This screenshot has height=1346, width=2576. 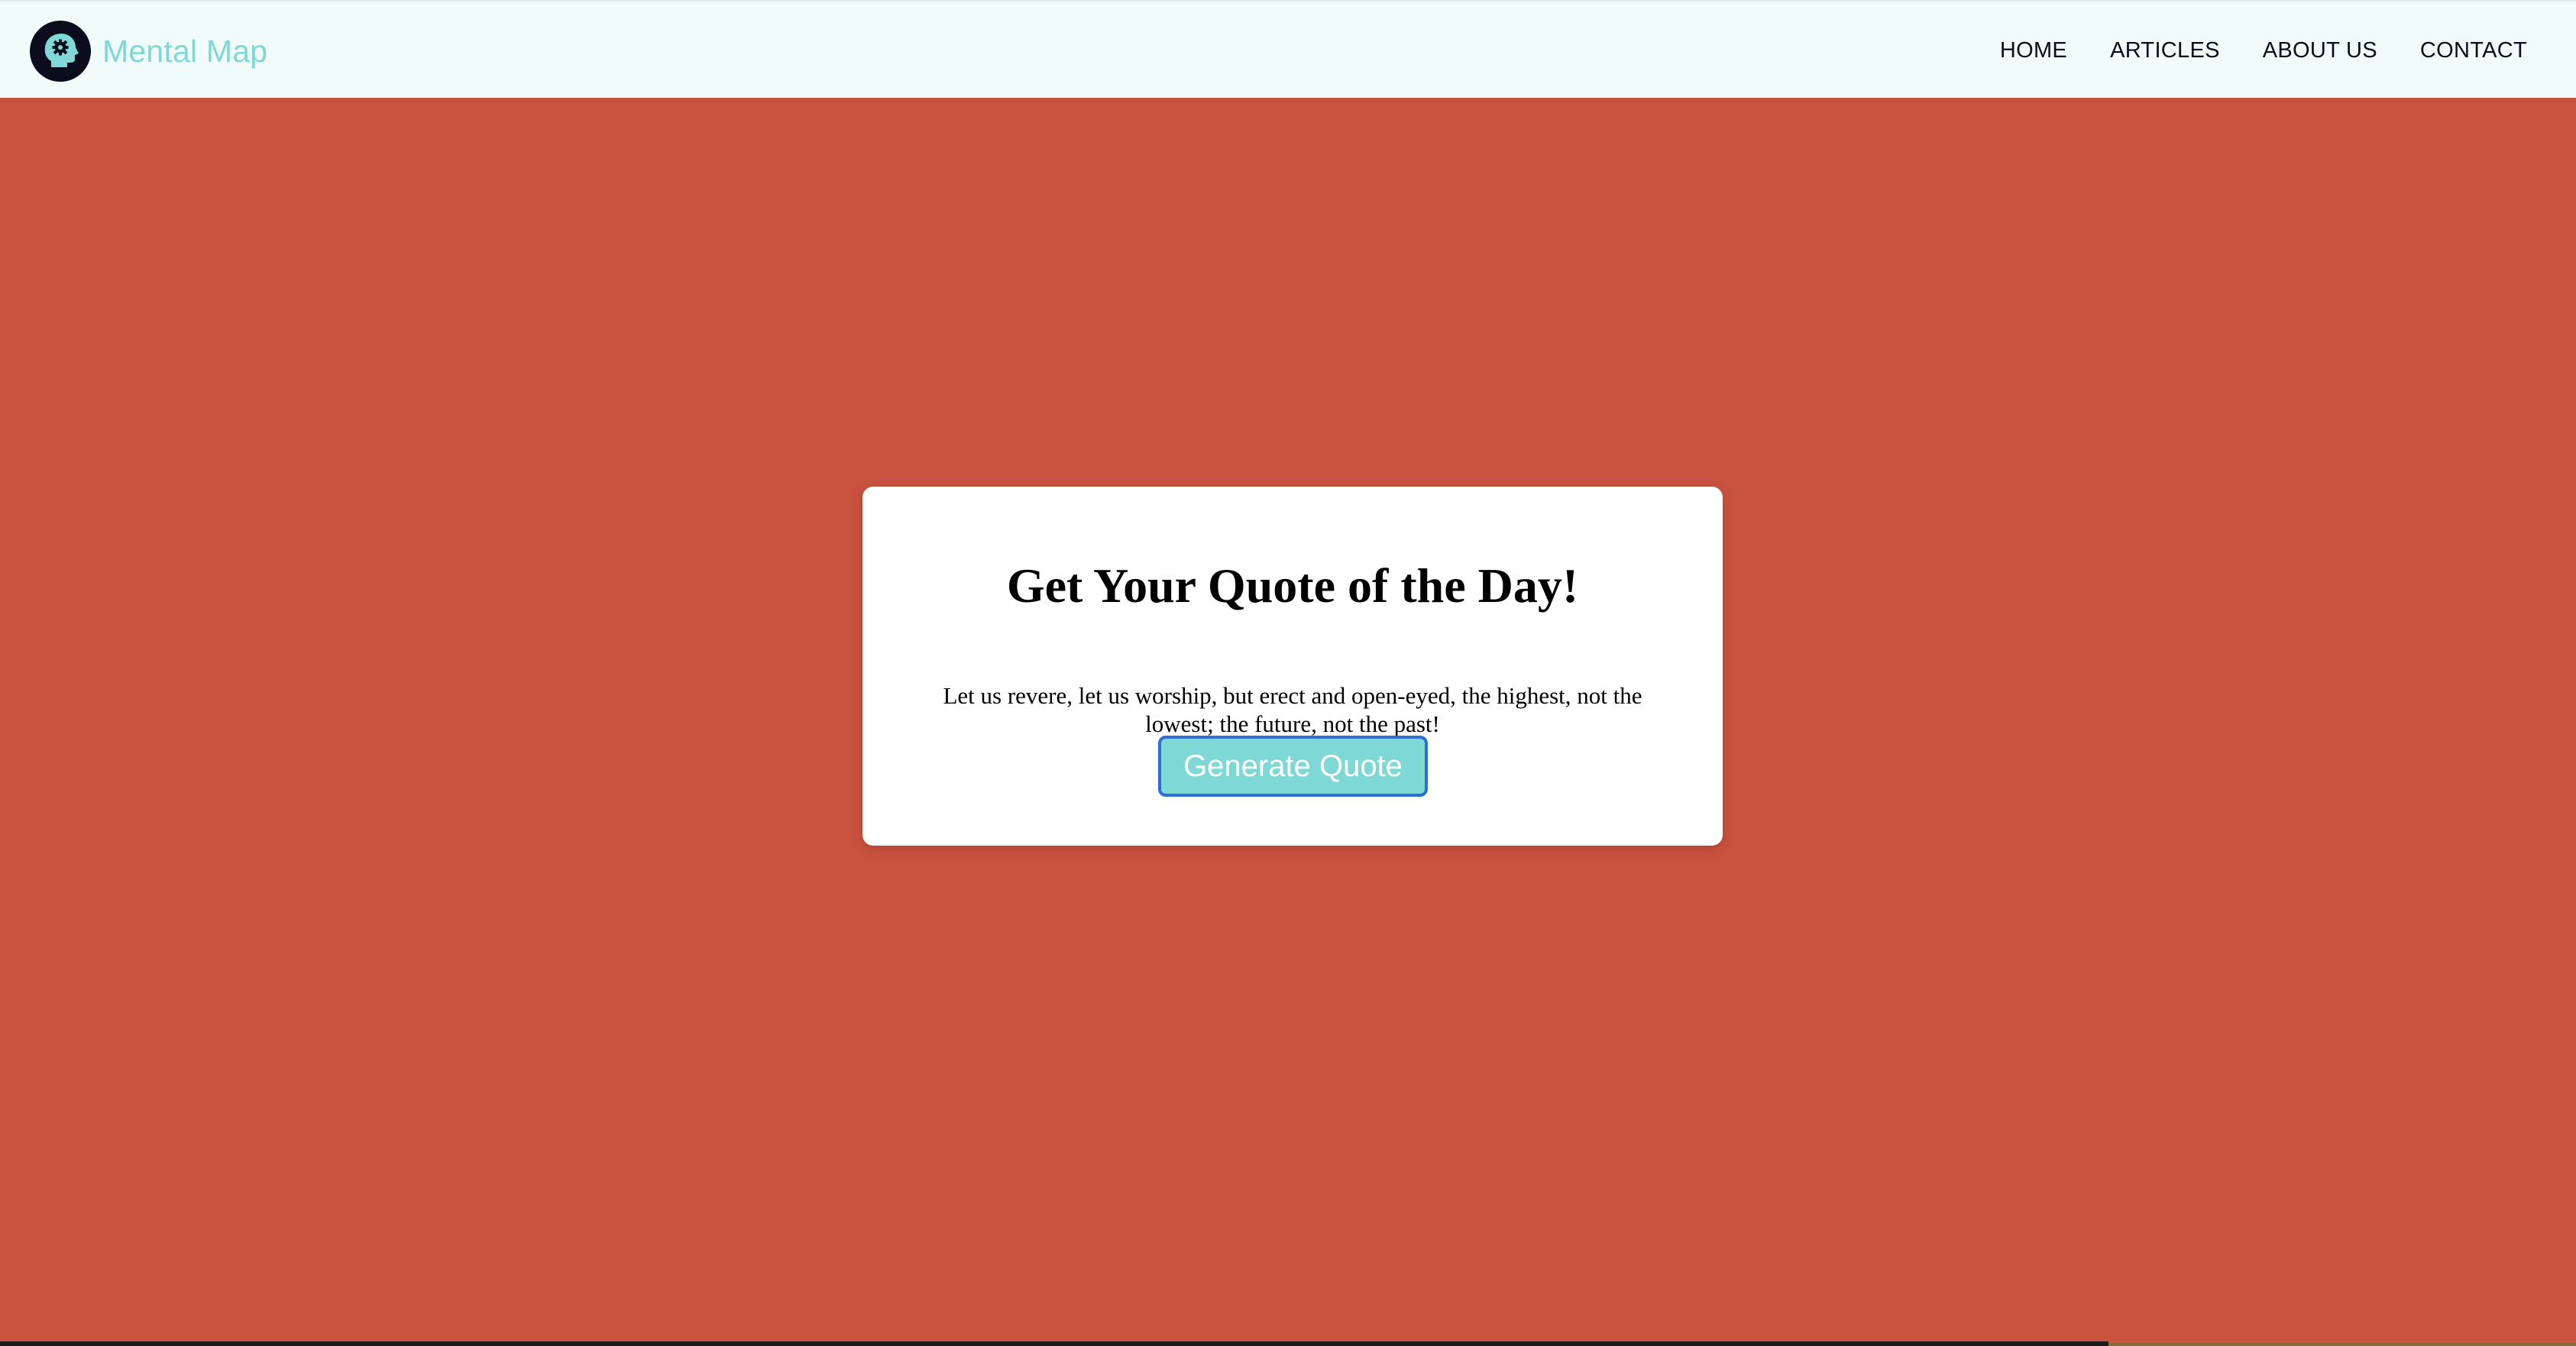 What do you see at coordinates (2473, 50) in the screenshot?
I see `nav-contact-link: CONTACT` at bounding box center [2473, 50].